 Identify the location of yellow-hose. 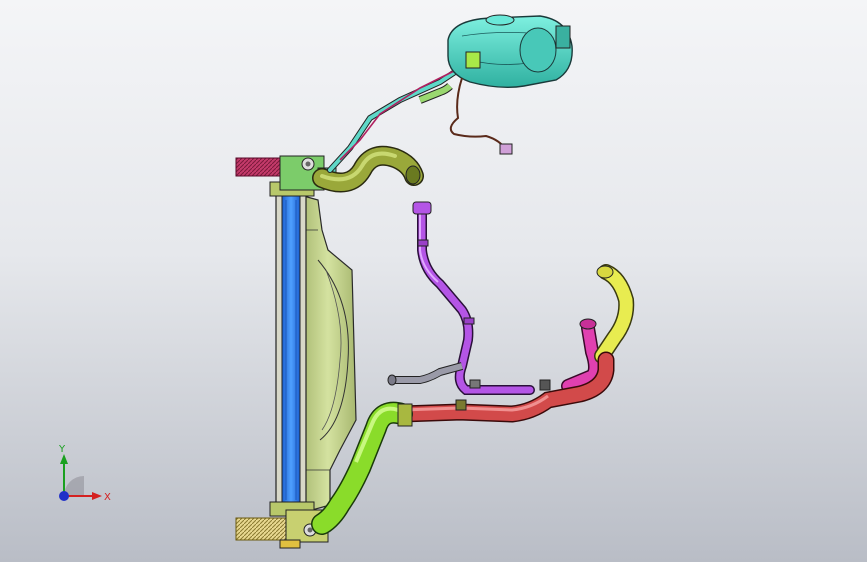
(614, 314).